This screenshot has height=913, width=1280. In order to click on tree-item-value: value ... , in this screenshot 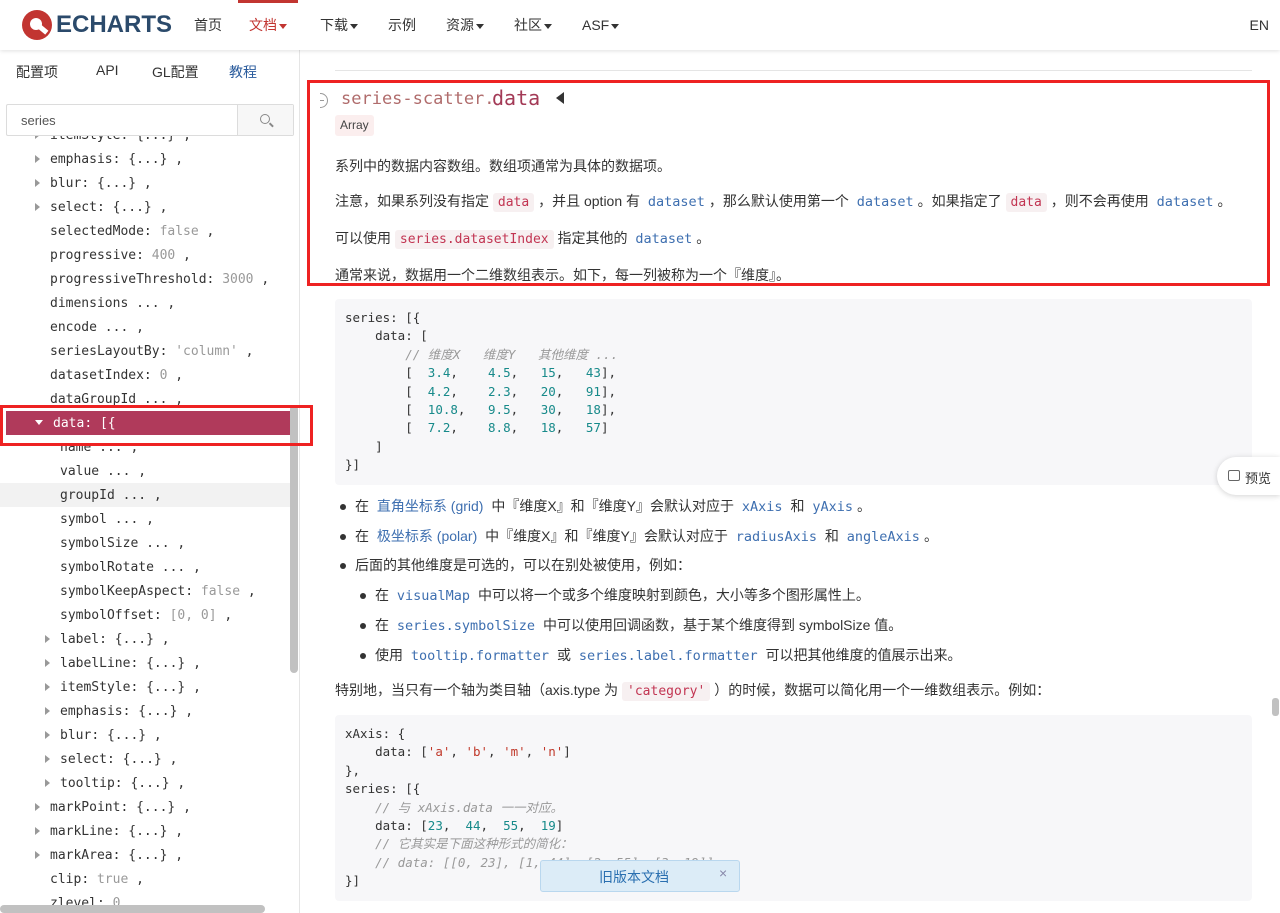, I will do `click(145, 471)`.